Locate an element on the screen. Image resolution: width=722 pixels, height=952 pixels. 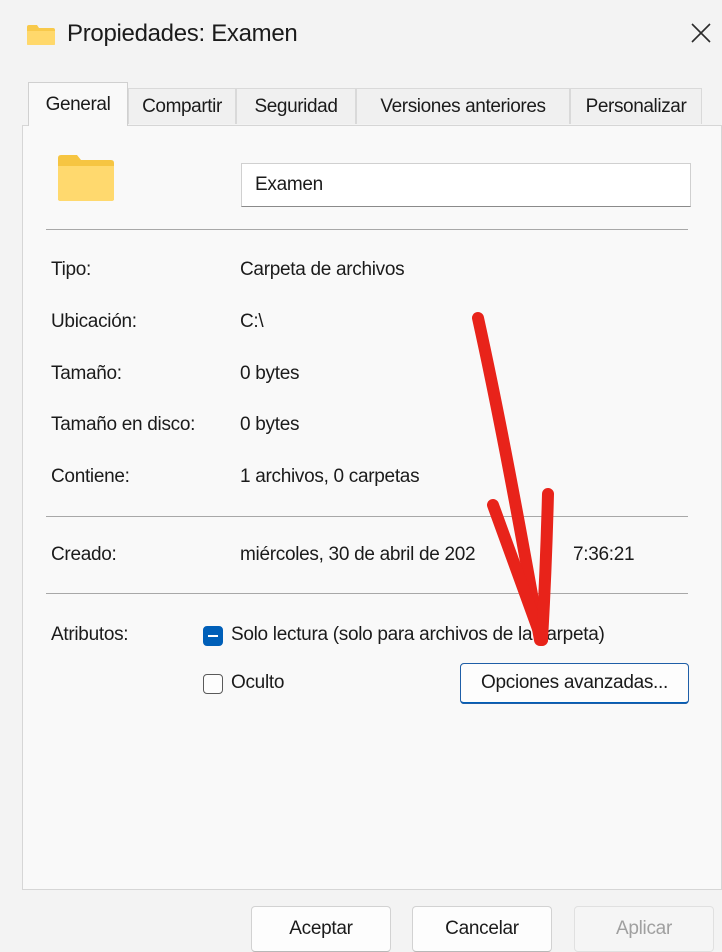
size-value: 0 bytes is located at coordinates (270, 373).